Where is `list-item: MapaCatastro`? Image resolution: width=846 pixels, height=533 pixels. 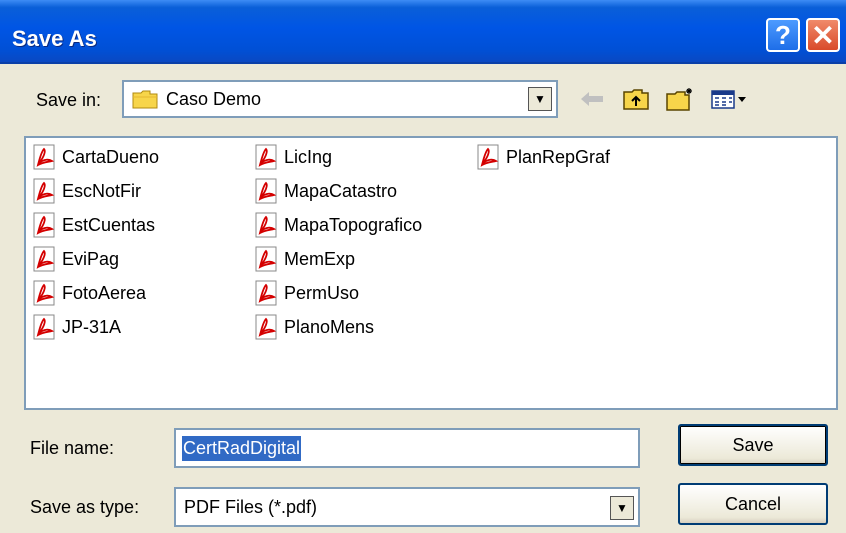 list-item: MapaCatastro is located at coordinates (324, 191).